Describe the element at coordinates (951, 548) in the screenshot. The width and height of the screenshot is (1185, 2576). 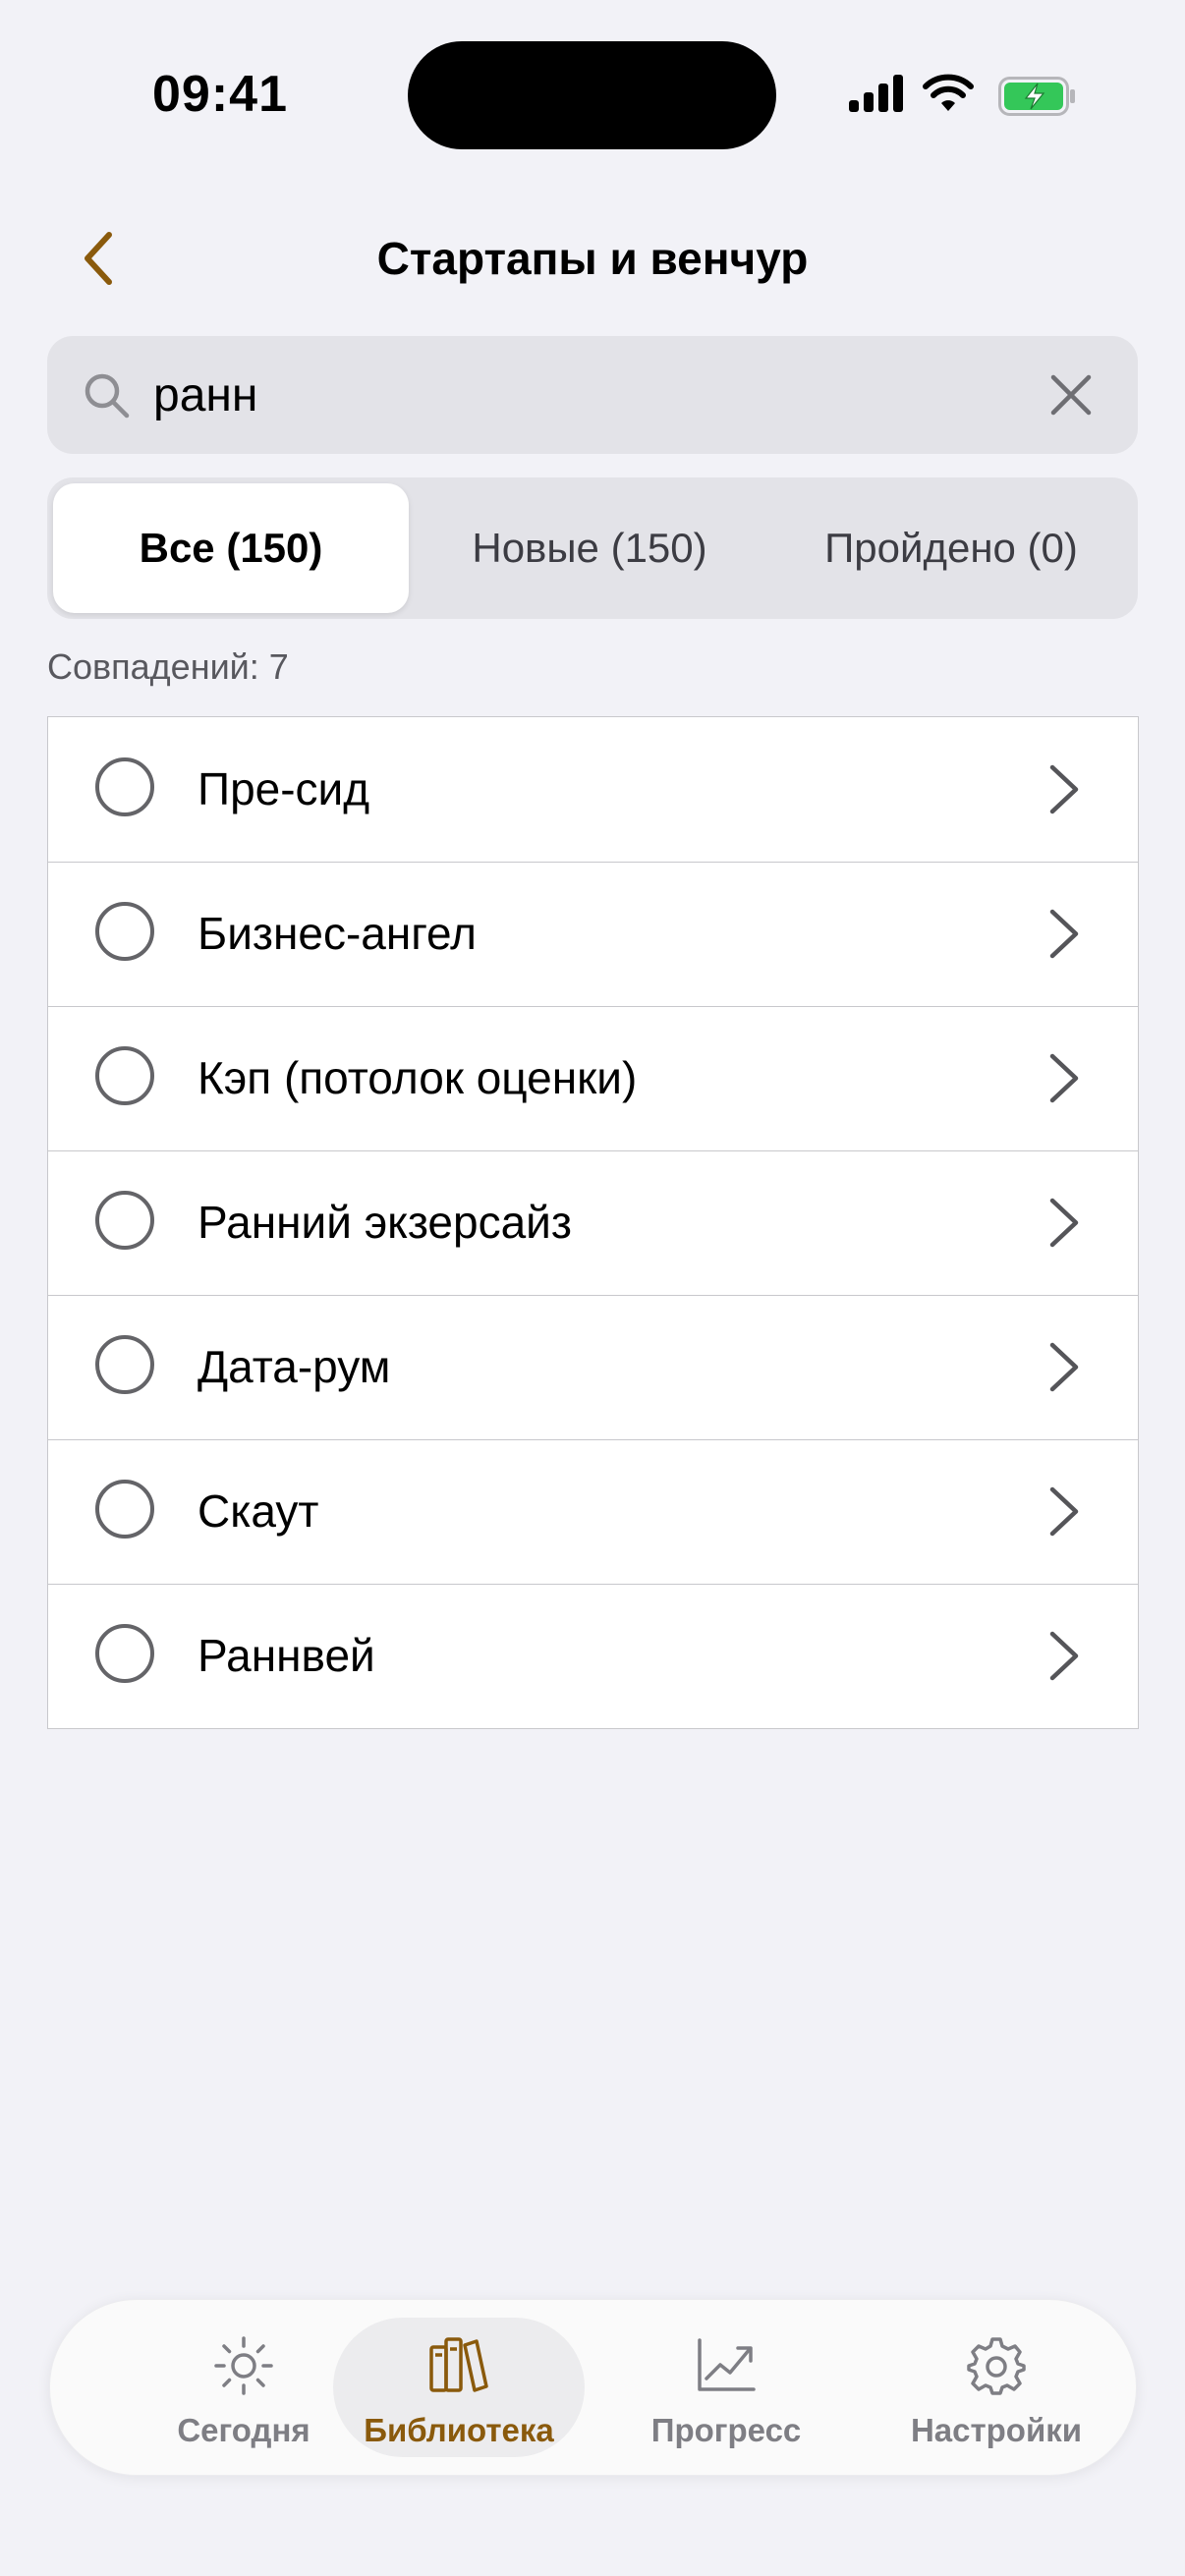
I see `segment-completed: Пройдено (0)` at that location.